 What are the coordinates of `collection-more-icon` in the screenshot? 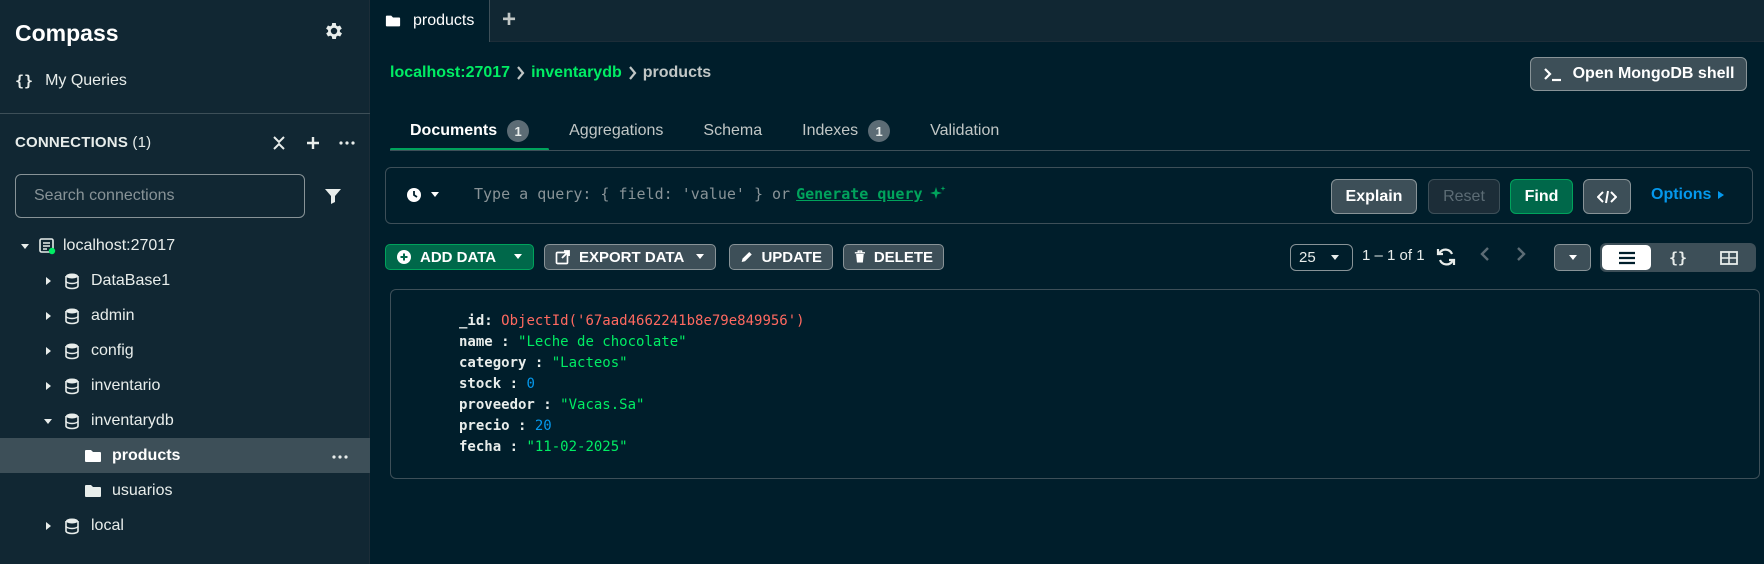 It's located at (340, 455).